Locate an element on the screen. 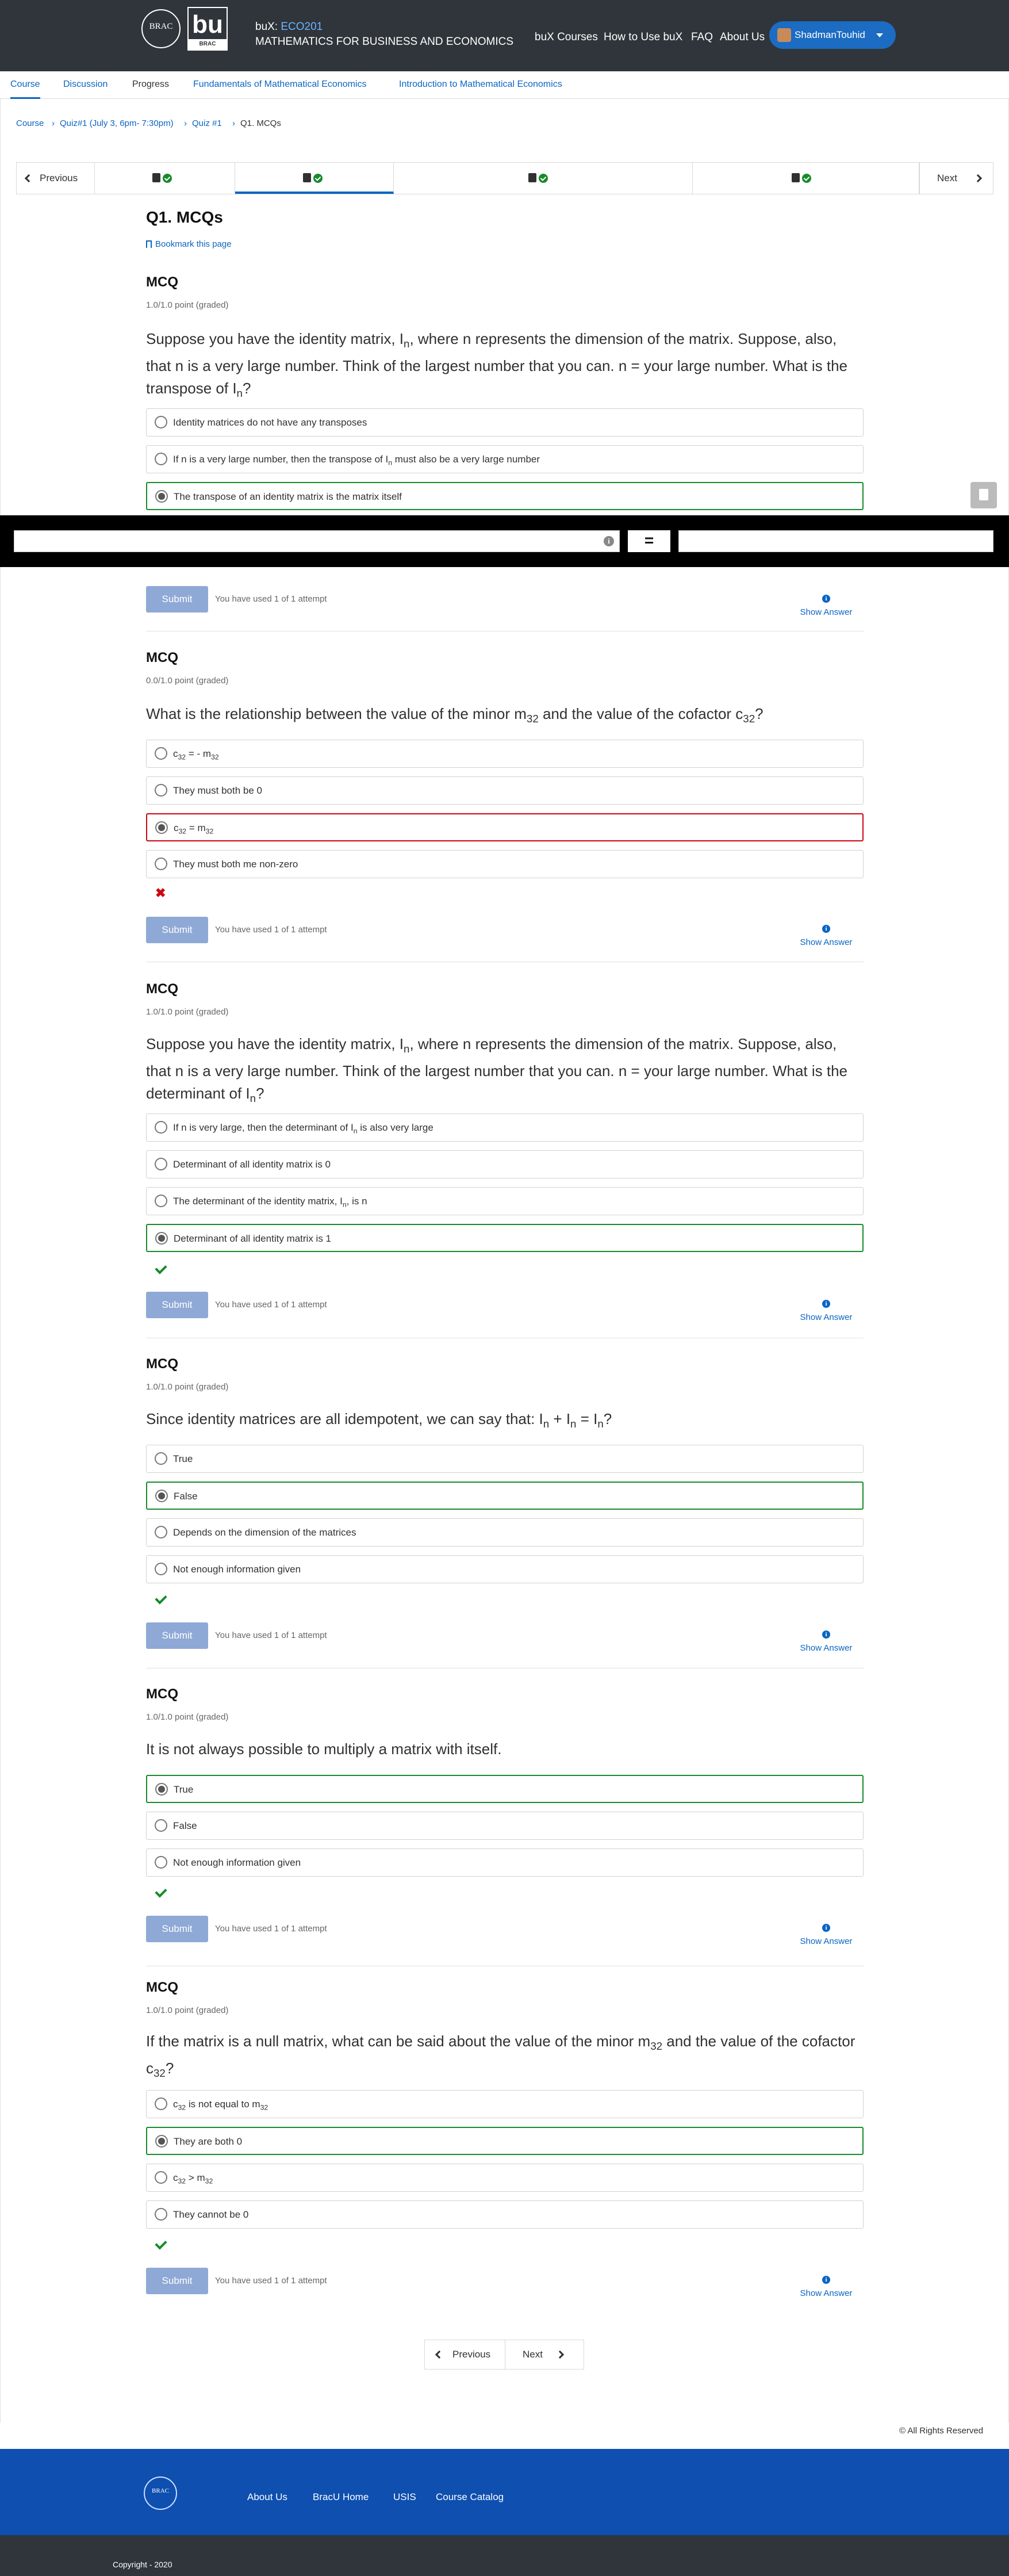  choice-option-selected: False is located at coordinates (505, 1496).